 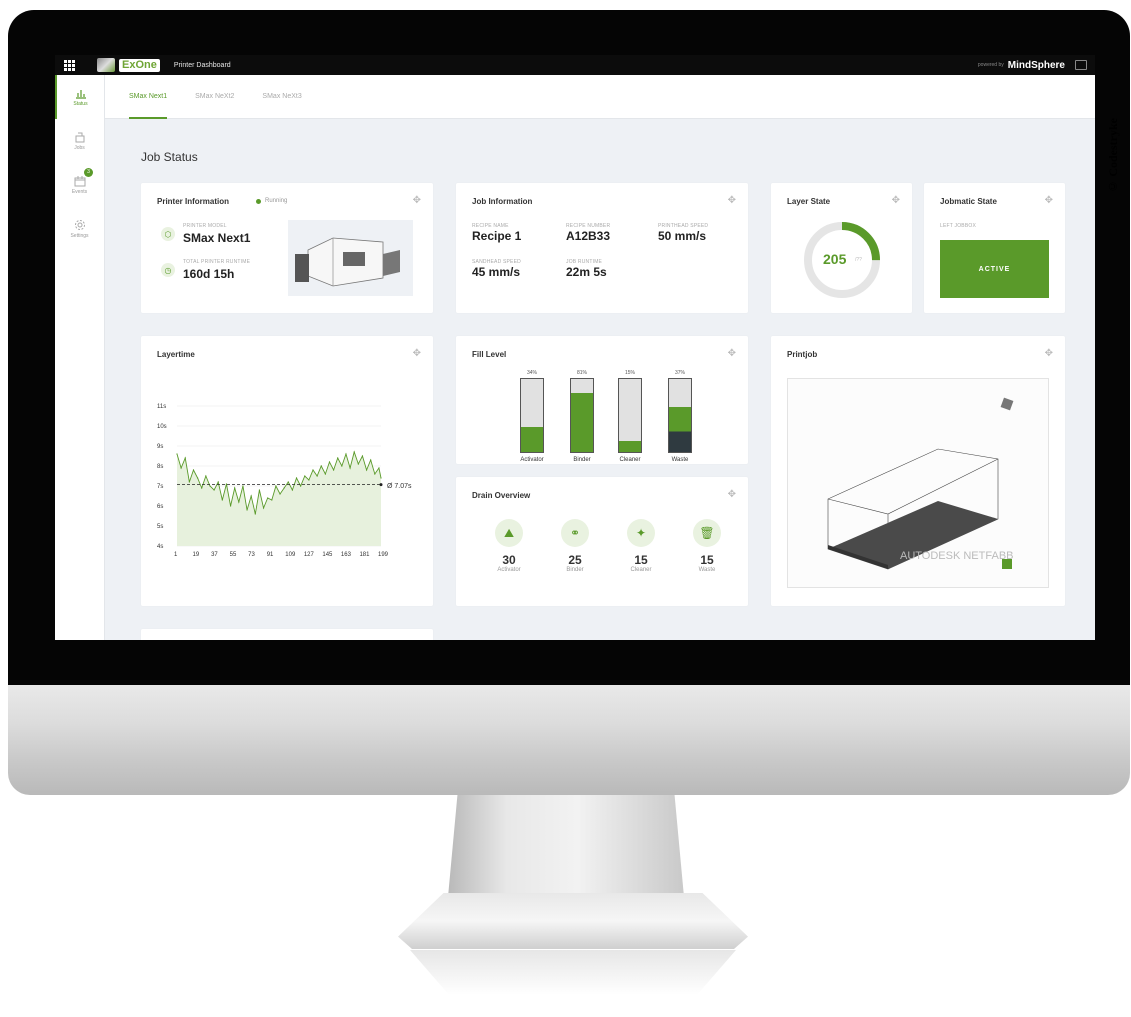 What do you see at coordinates (148, 97) in the screenshot?
I see `tab-smax-next1: SMax Next1` at bounding box center [148, 97].